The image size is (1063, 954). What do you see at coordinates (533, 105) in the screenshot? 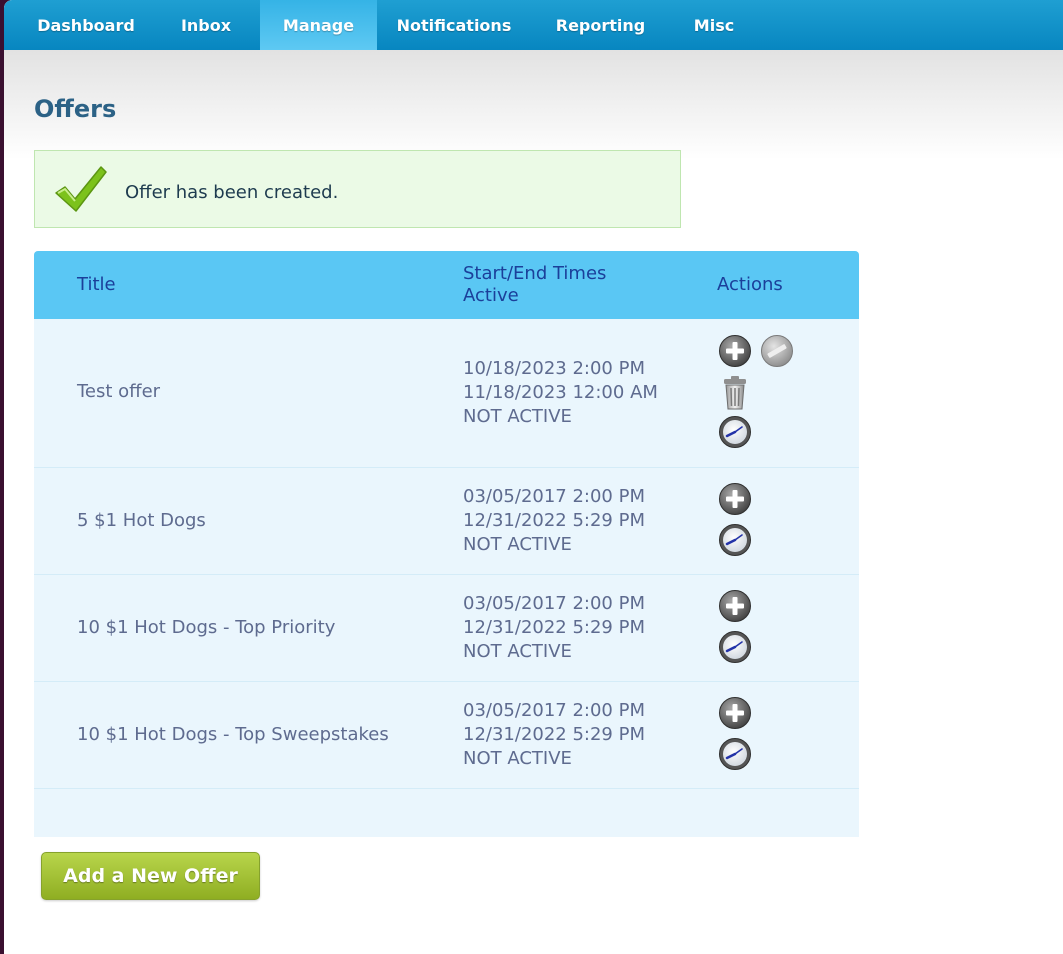
I see `header-band` at bounding box center [533, 105].